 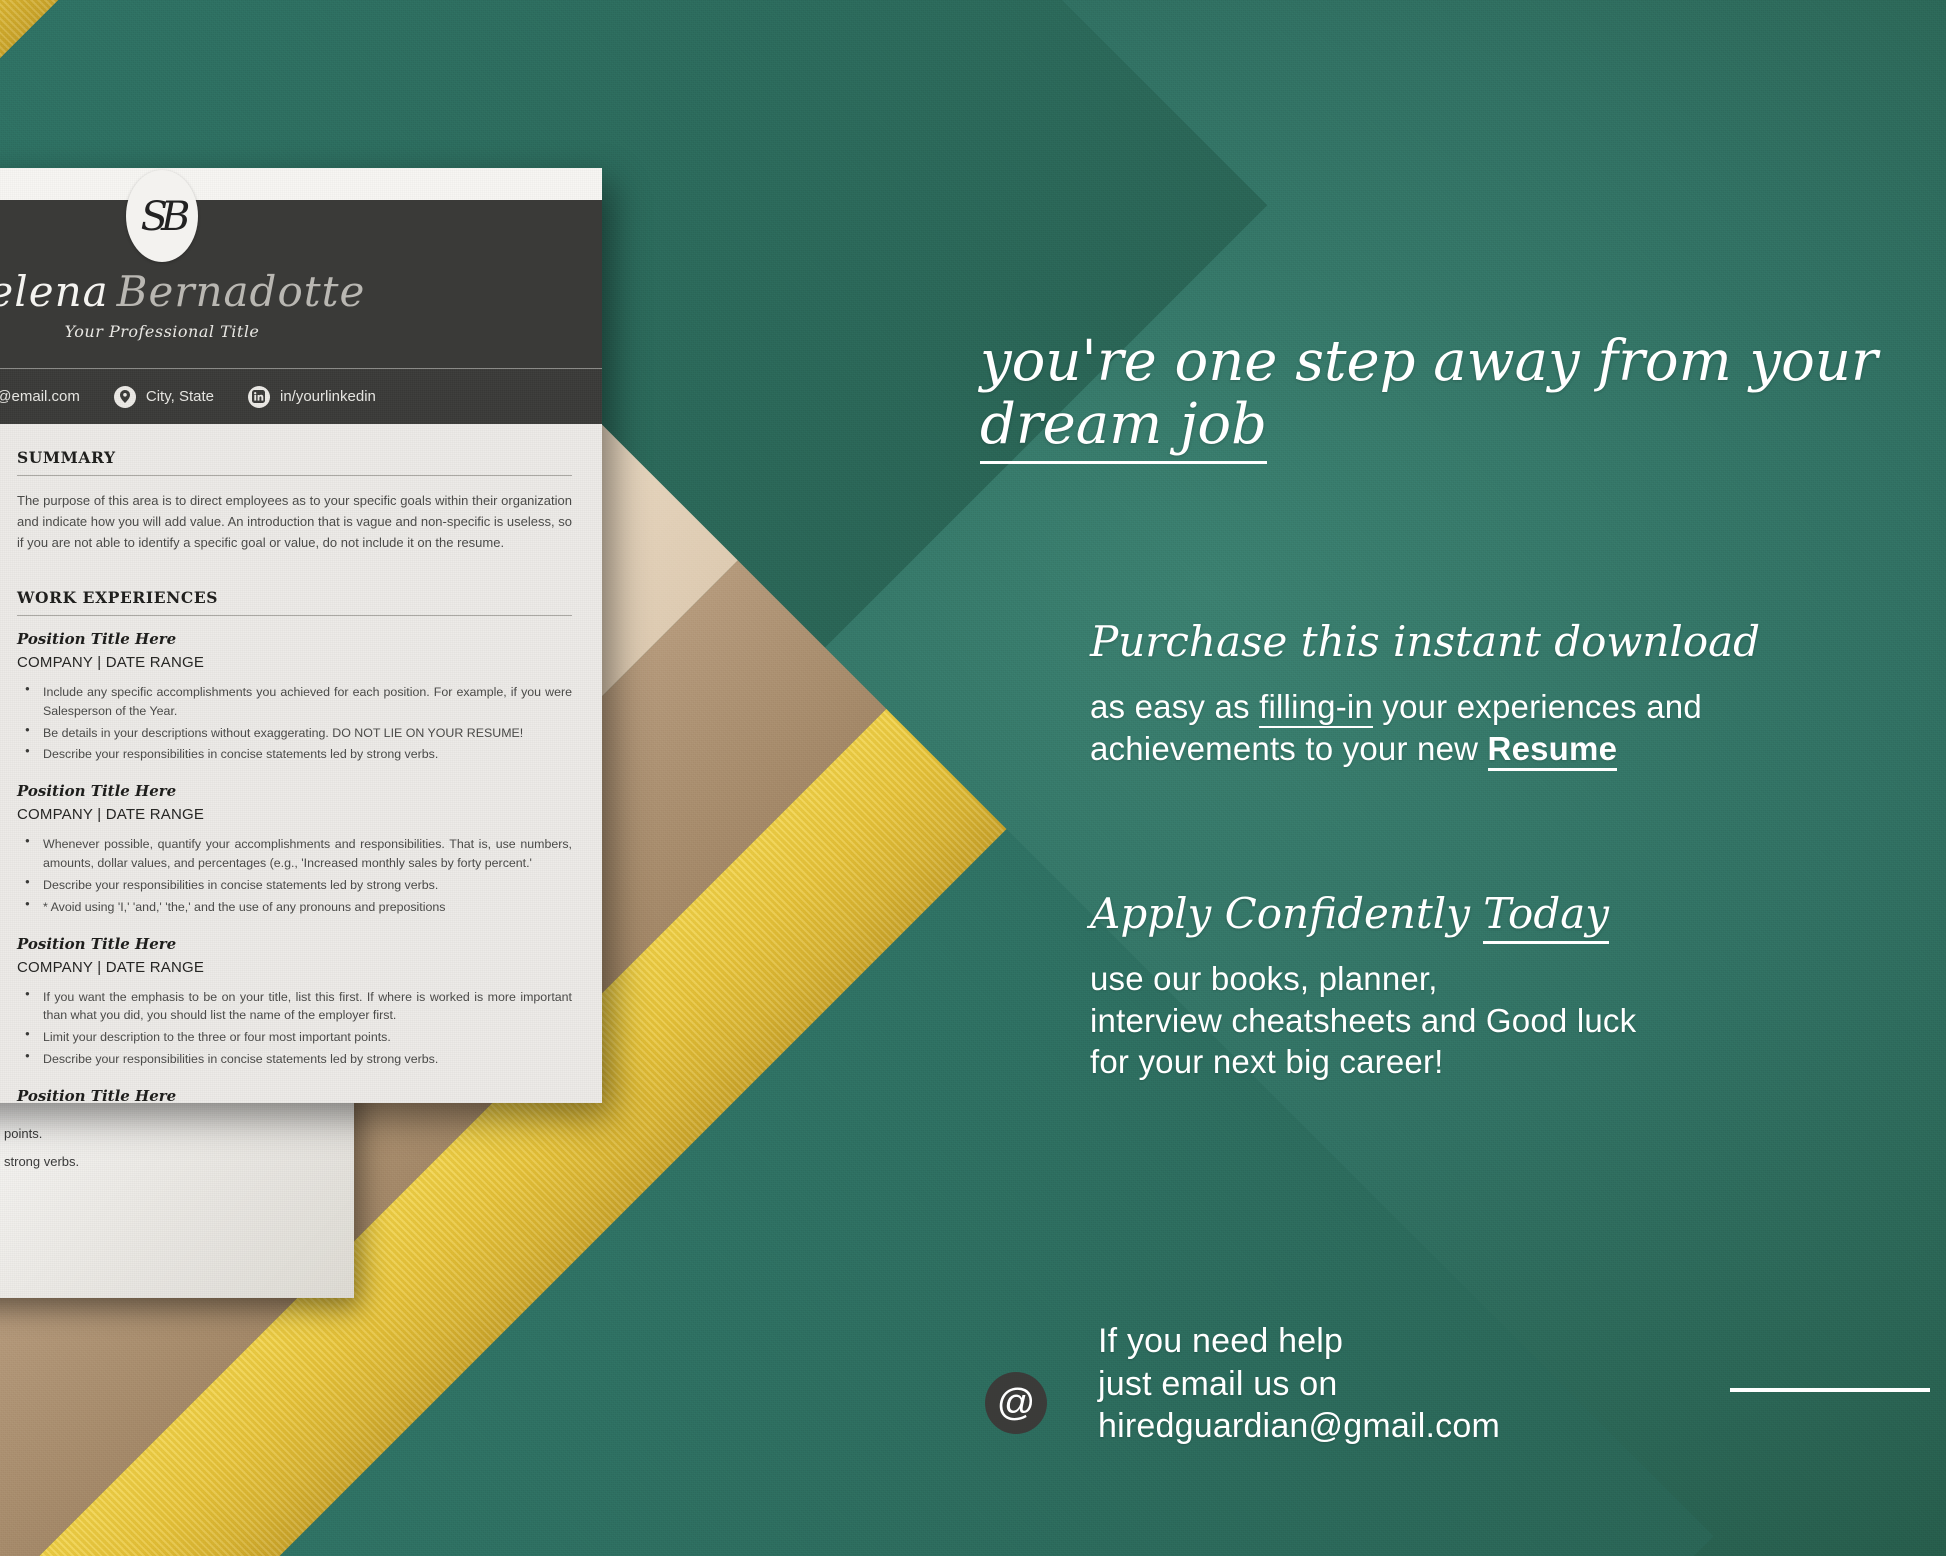 I want to click on back-page-snippet: strong verbs., so click(x=42, y=1161).